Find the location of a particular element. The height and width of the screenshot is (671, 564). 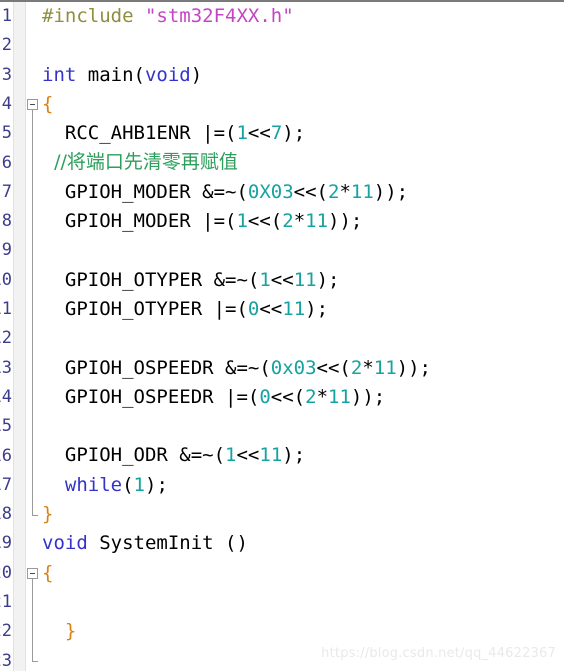

line-number: 15 is located at coordinates (6, 426).